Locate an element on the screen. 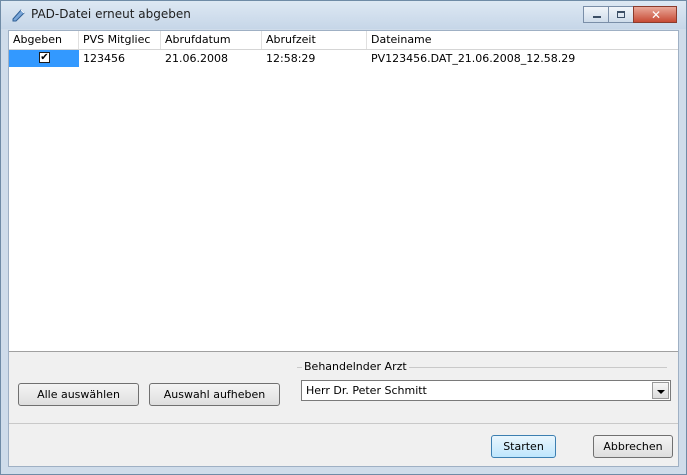 Image resolution: width=687 pixels, height=475 pixels. abgeben-cell: ✔ is located at coordinates (44, 58).